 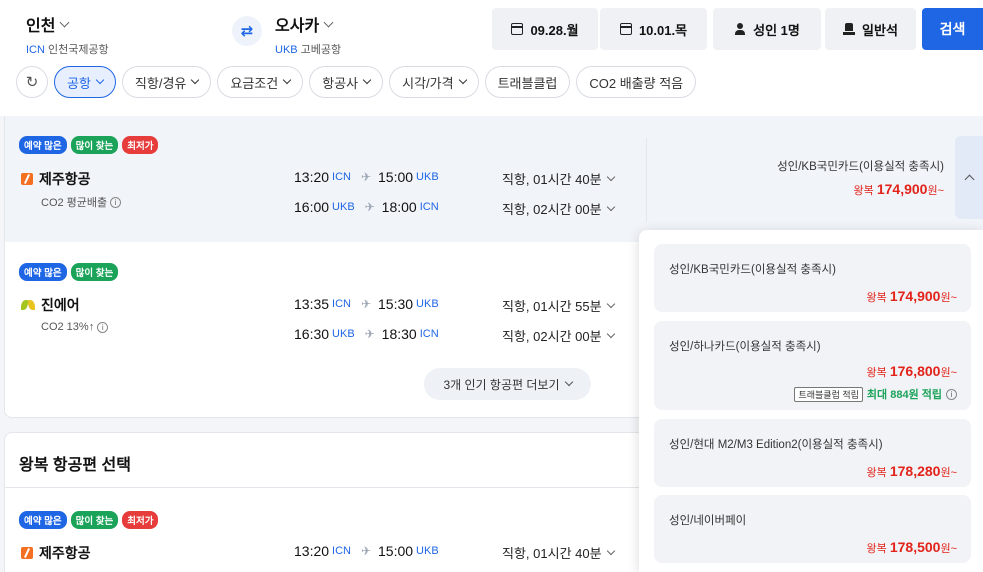 I want to click on filter-label: 시각/가격, so click(x=428, y=83).